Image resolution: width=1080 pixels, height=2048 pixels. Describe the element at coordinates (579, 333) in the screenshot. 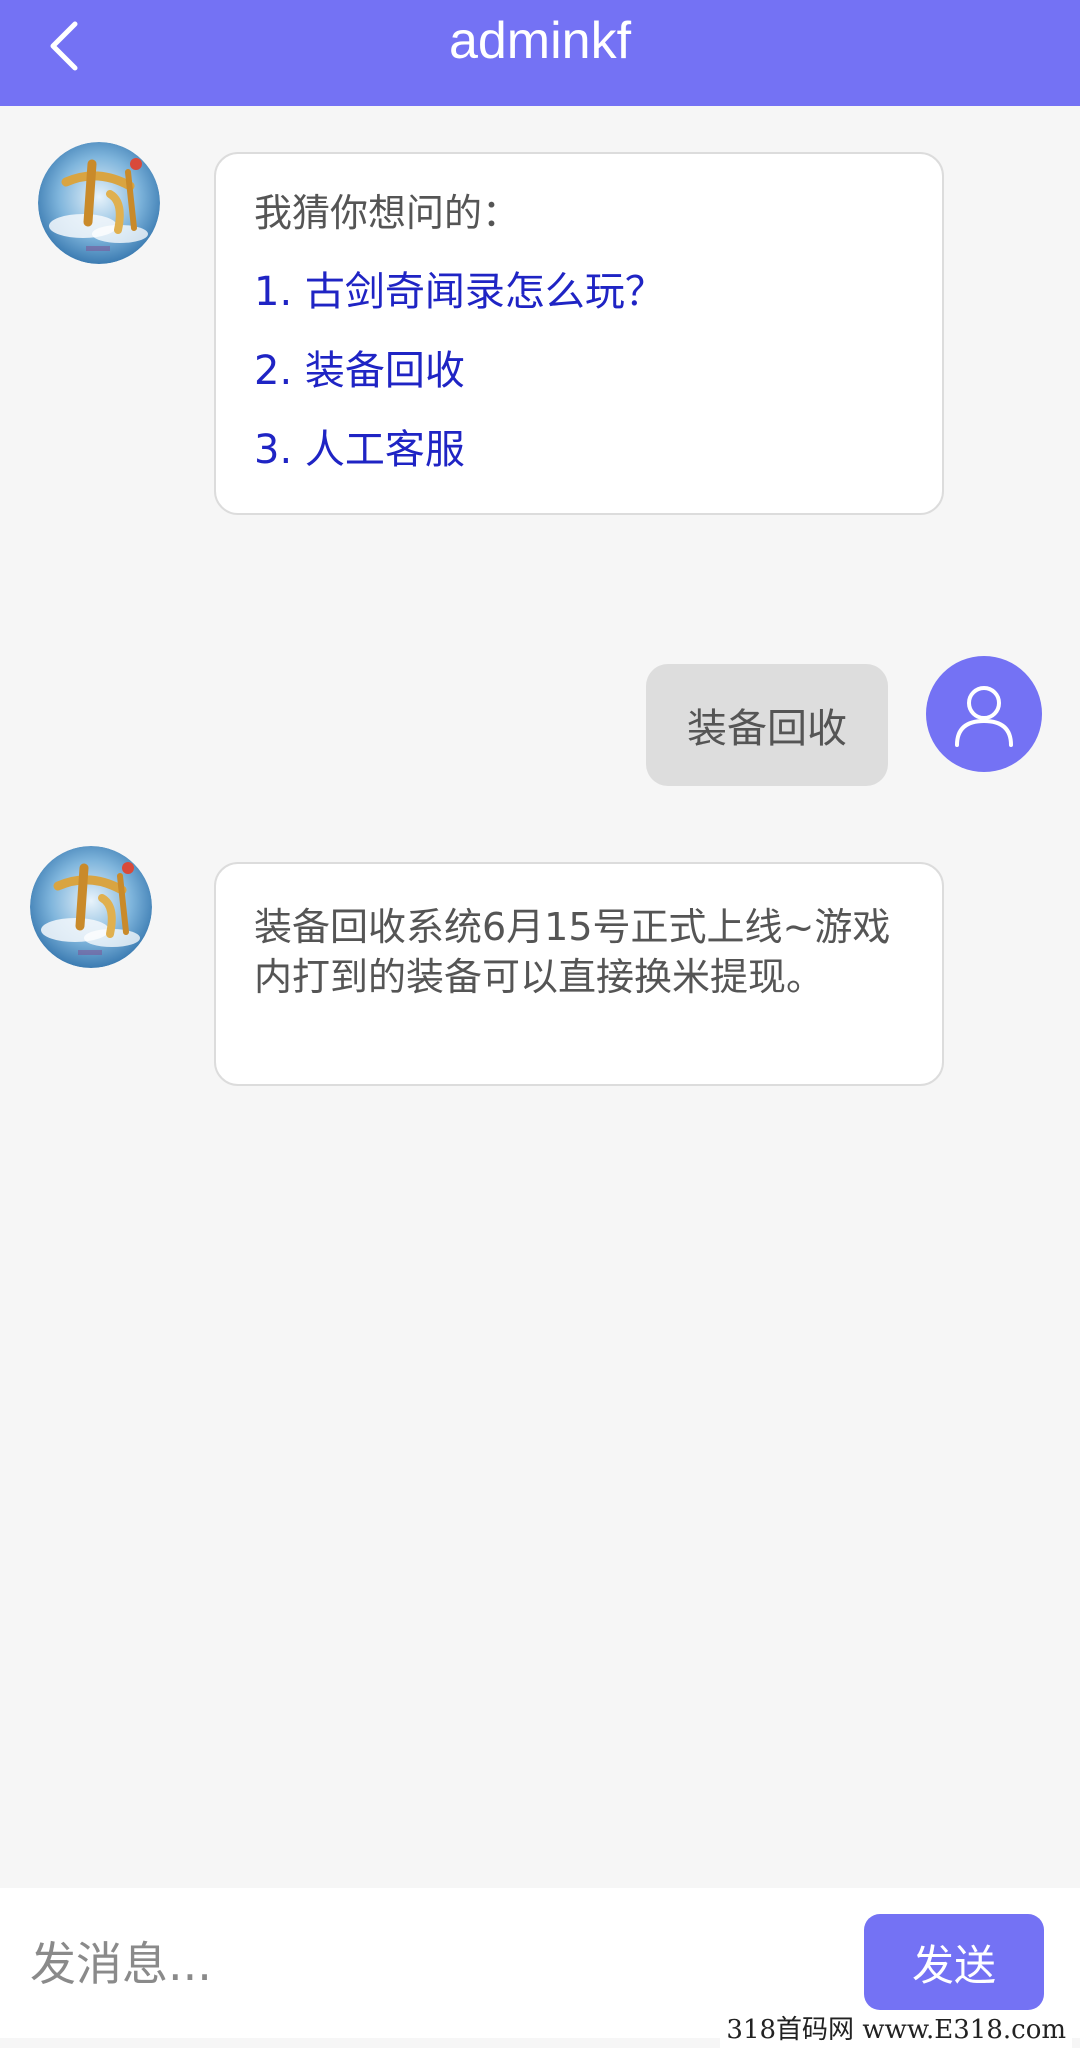

I see `bot-menu-bubble: 我猜你想问的： 1. 古剑奇闻录怎么玩？ 2. 装备回收 3. 人工客服` at that location.